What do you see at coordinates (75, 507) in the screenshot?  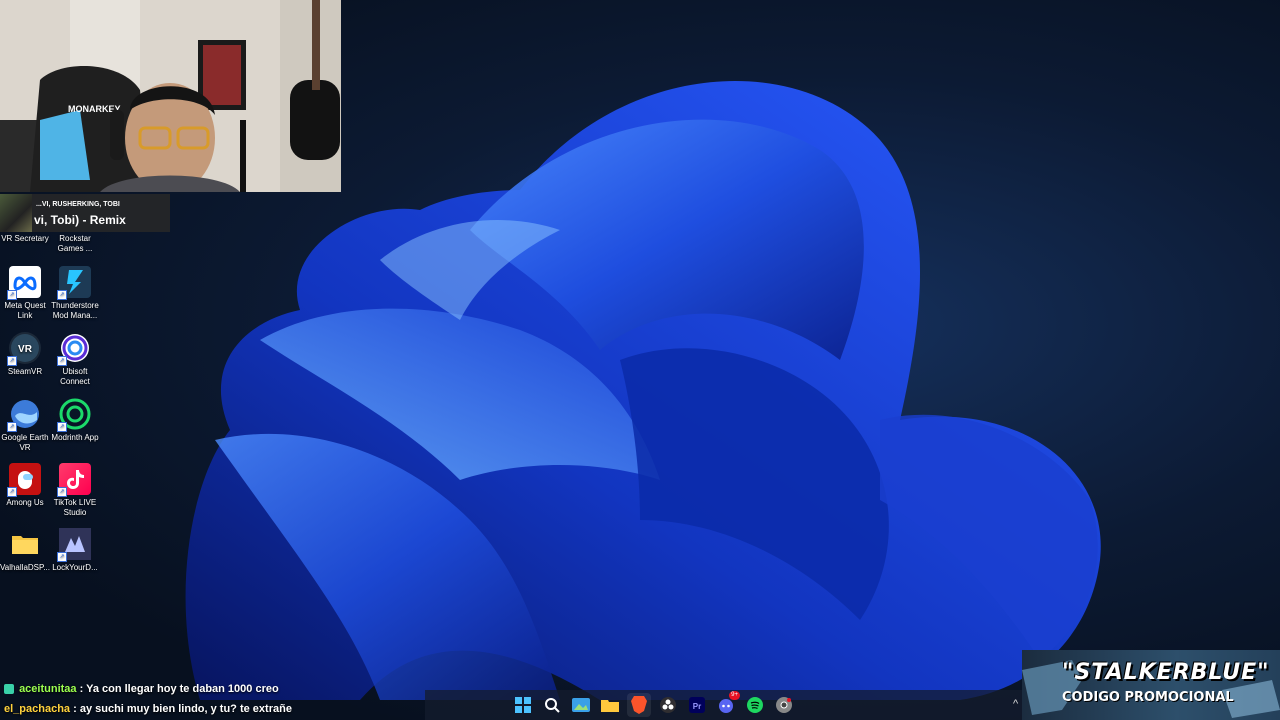 I see `desktop-icon-label: TikTok LIVE Studio` at bounding box center [75, 507].